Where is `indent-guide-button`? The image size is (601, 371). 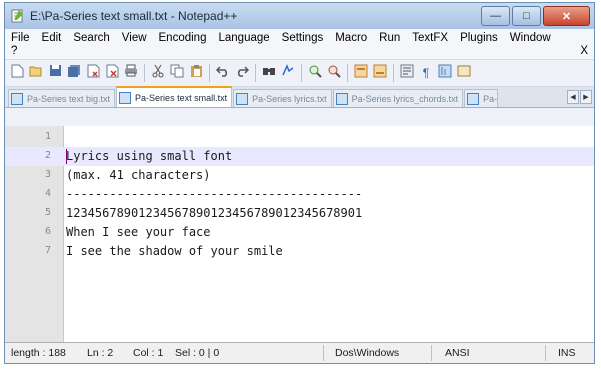 indent-guide-button is located at coordinates (445, 73).